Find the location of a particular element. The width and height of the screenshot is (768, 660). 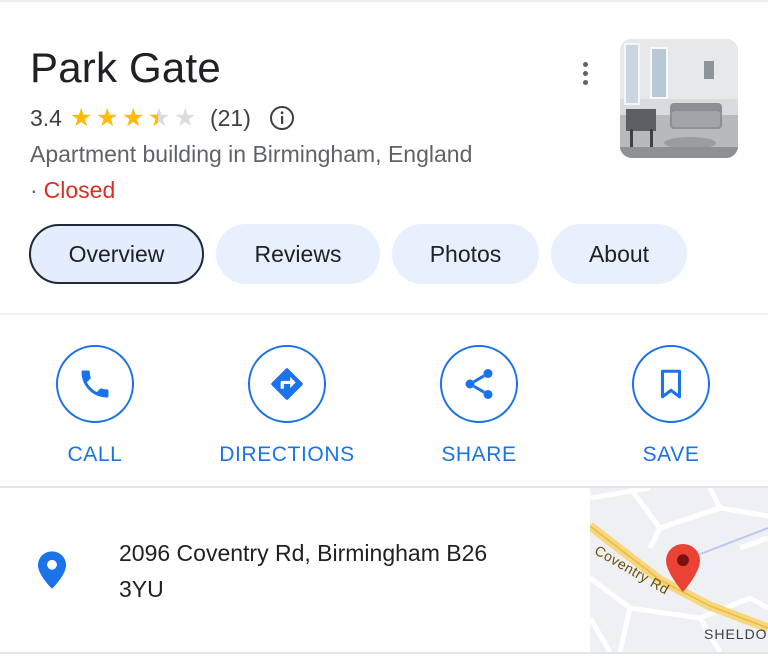

bookmark-icon is located at coordinates (671, 384).